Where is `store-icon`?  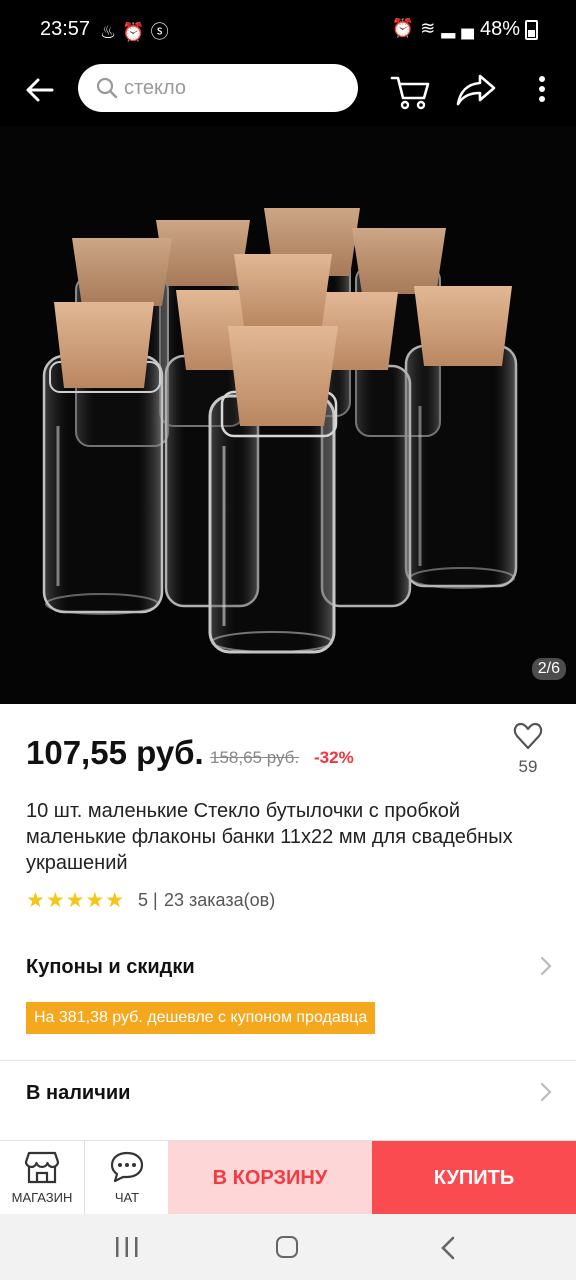 store-icon is located at coordinates (42, 1167).